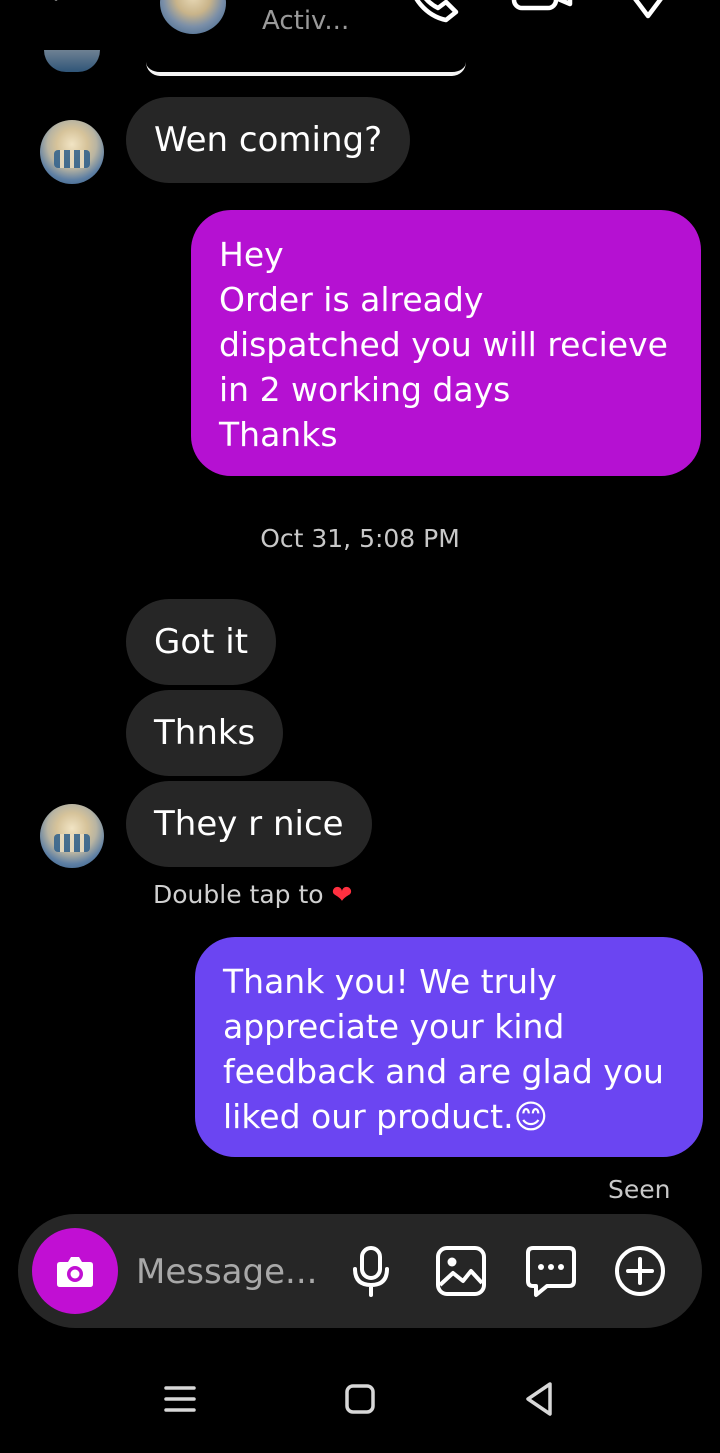 The height and width of the screenshot is (1453, 720). I want to click on back-arrow-icon, so click(66, 11).